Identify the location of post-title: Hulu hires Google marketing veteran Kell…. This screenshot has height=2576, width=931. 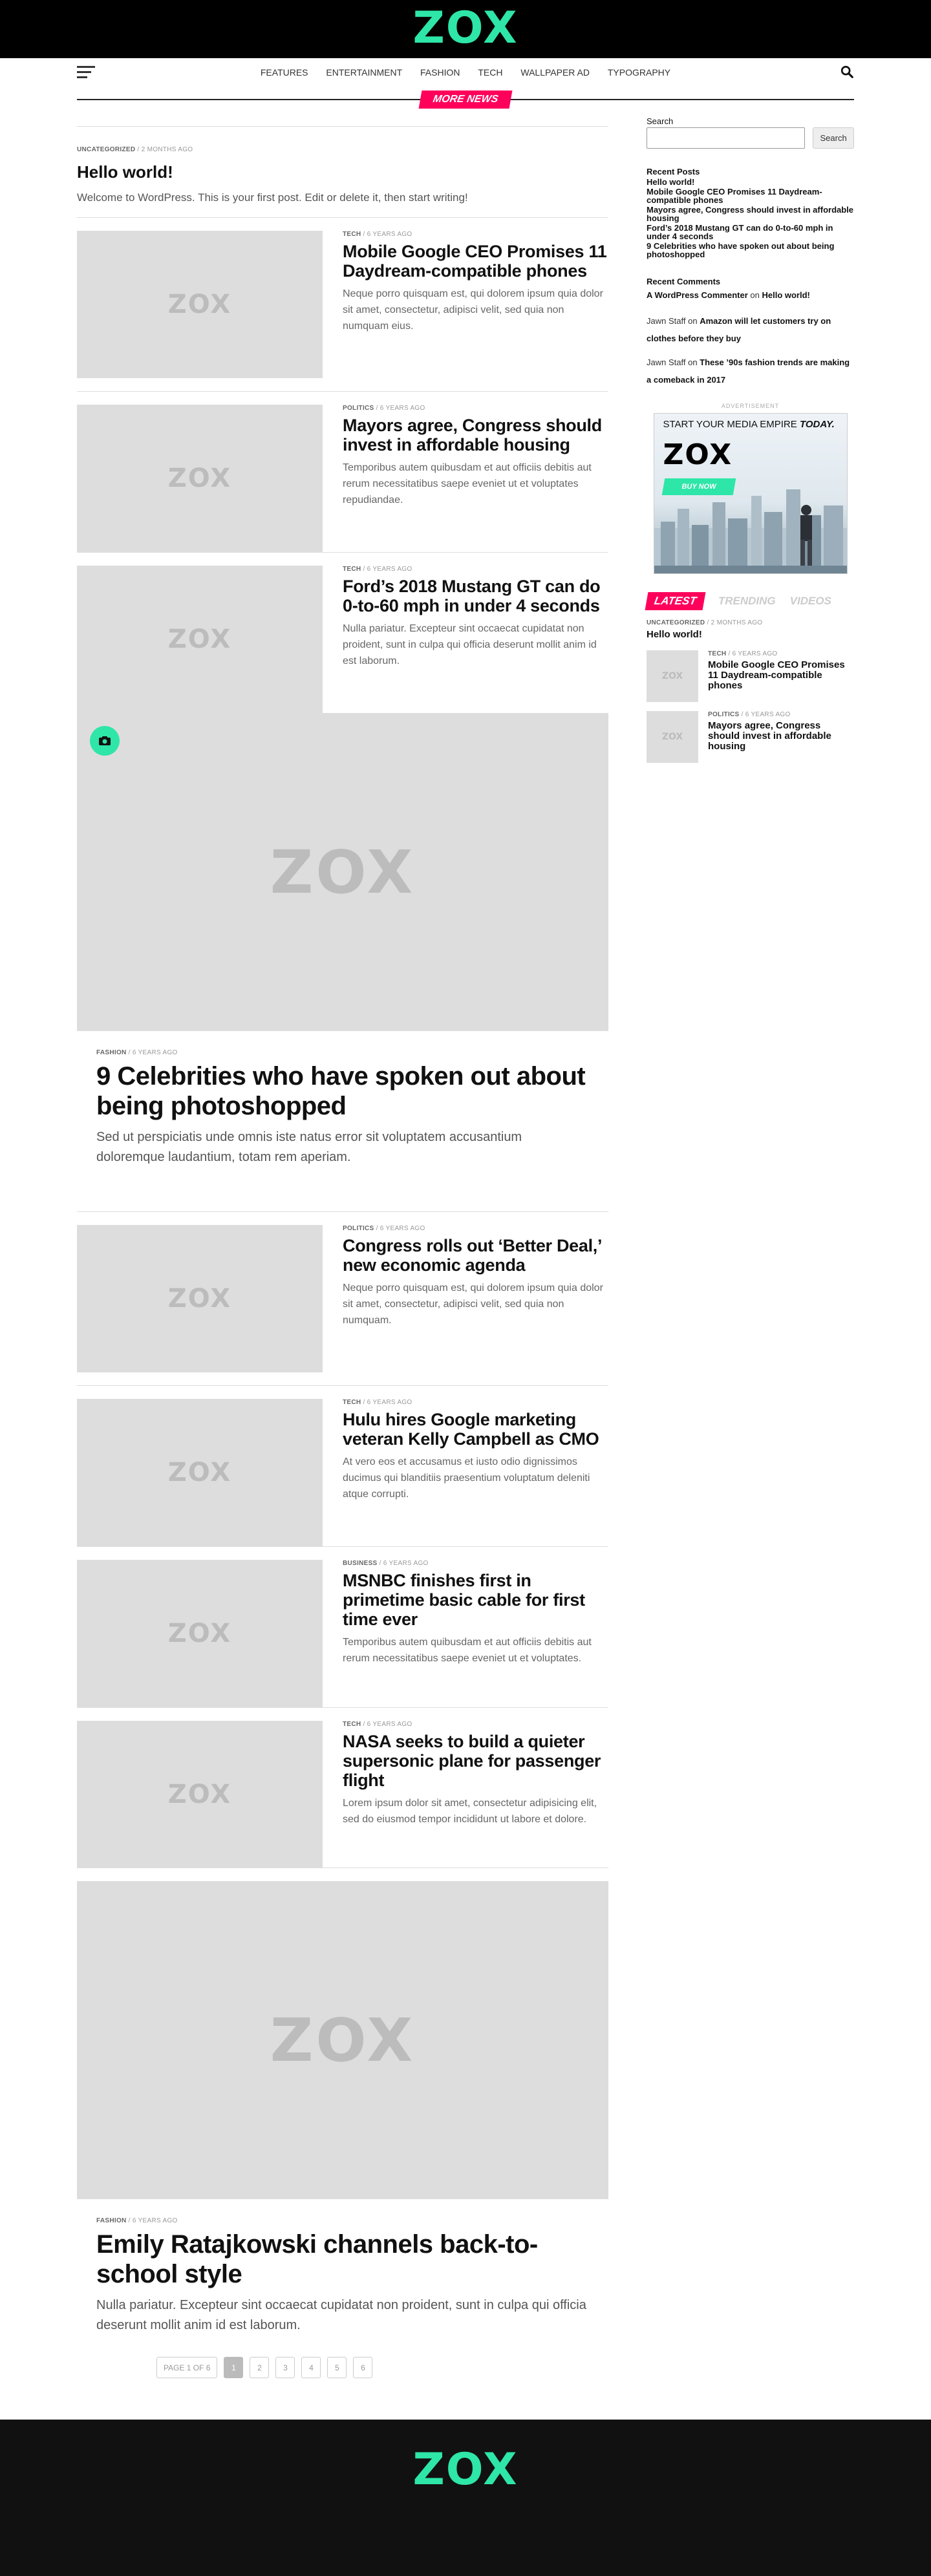
(476, 1429).